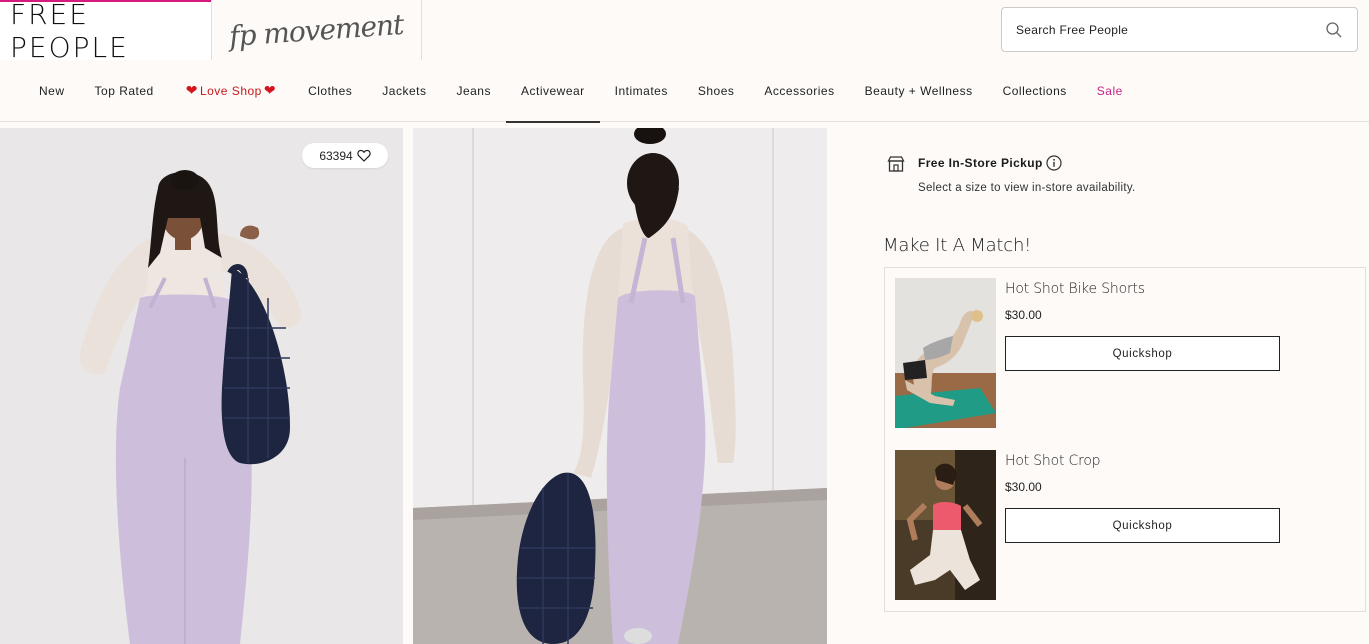 Image resolution: width=1369 pixels, height=644 pixels. What do you see at coordinates (363, 155) in the screenshot?
I see `heart-outline-icon` at bounding box center [363, 155].